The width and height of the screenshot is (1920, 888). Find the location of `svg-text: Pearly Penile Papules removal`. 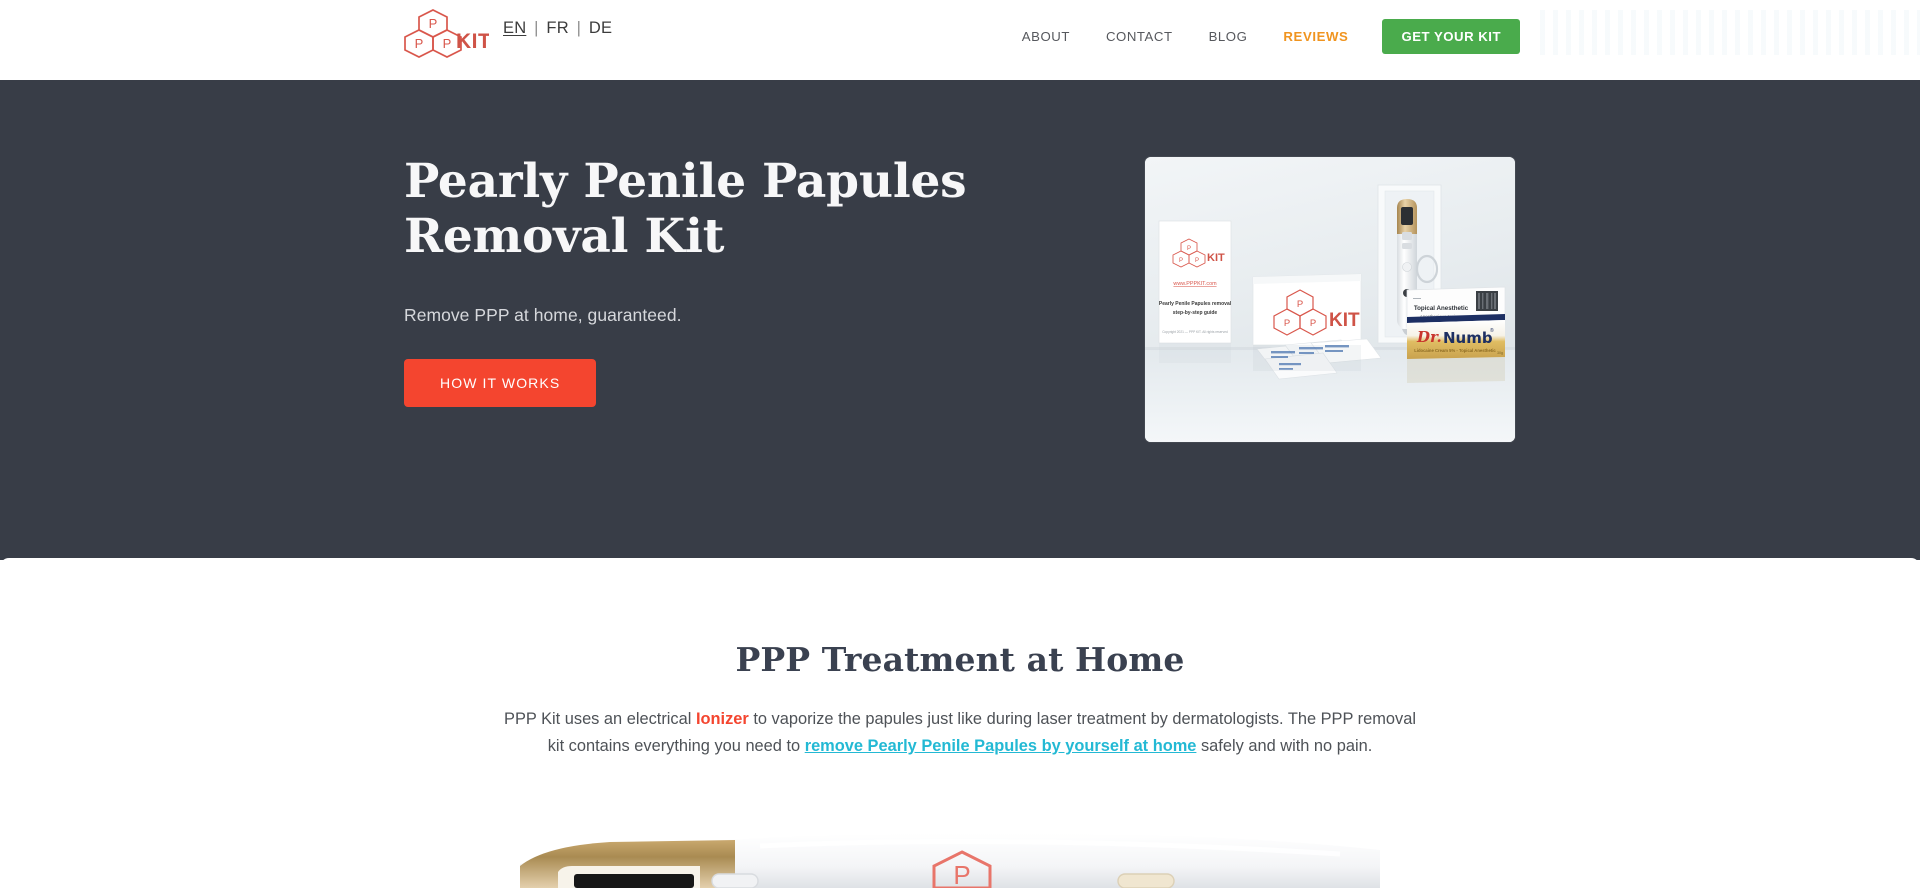

svg-text: Pearly Penile Papules removal is located at coordinates (1195, 304).